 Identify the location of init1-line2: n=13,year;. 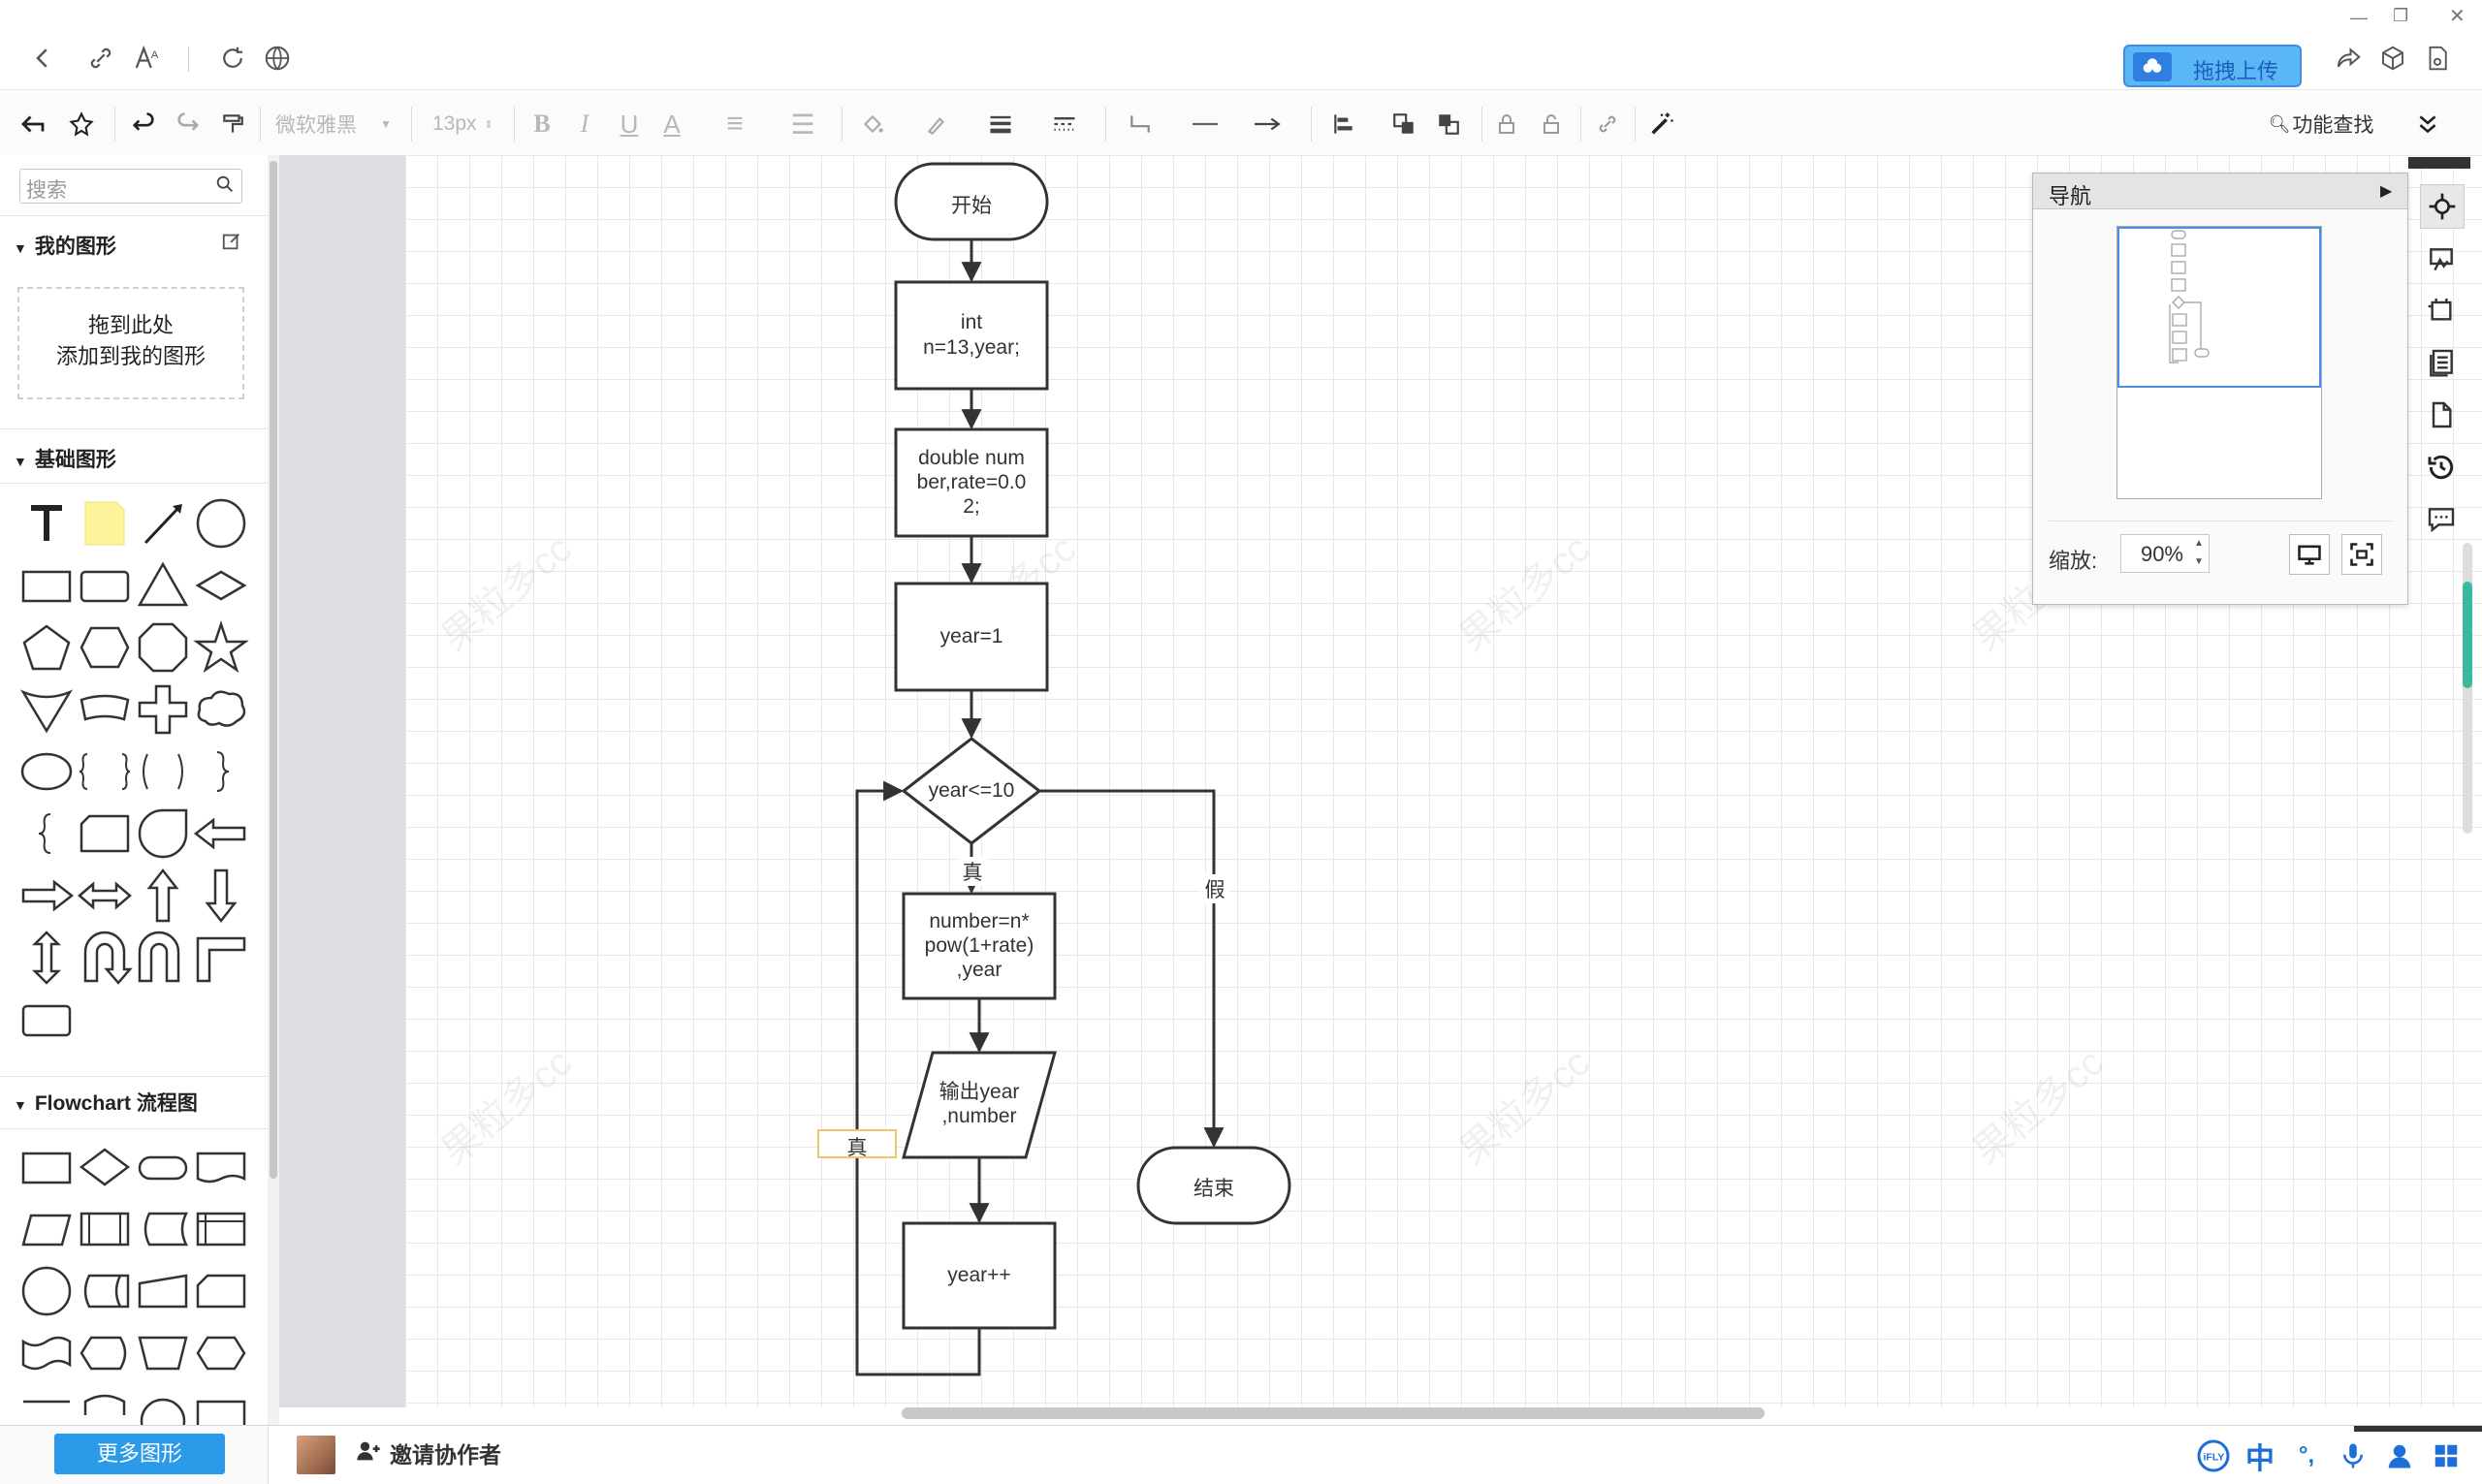
(971, 347).